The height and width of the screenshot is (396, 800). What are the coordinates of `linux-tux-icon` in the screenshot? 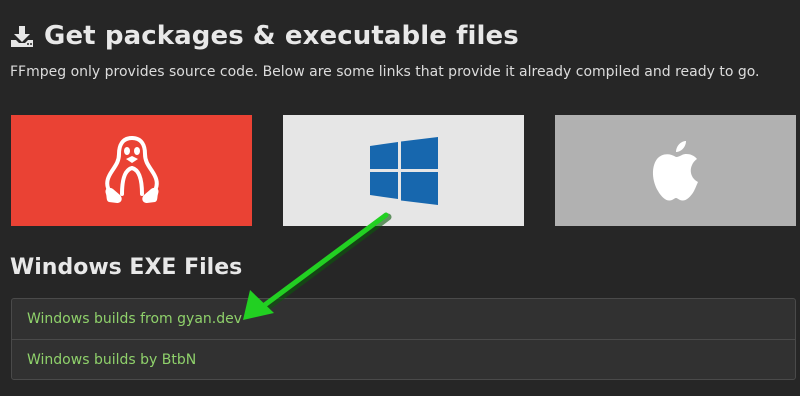 It's located at (132, 171).